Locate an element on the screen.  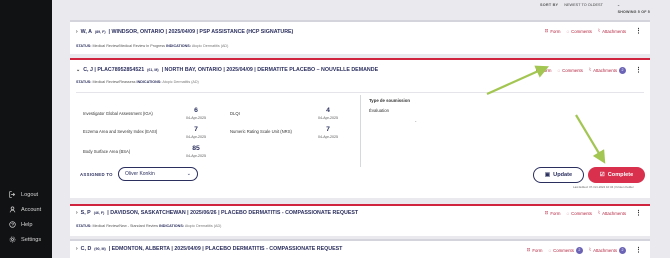
assigned-to-label: ASSIGNED TO is located at coordinates (96, 174).